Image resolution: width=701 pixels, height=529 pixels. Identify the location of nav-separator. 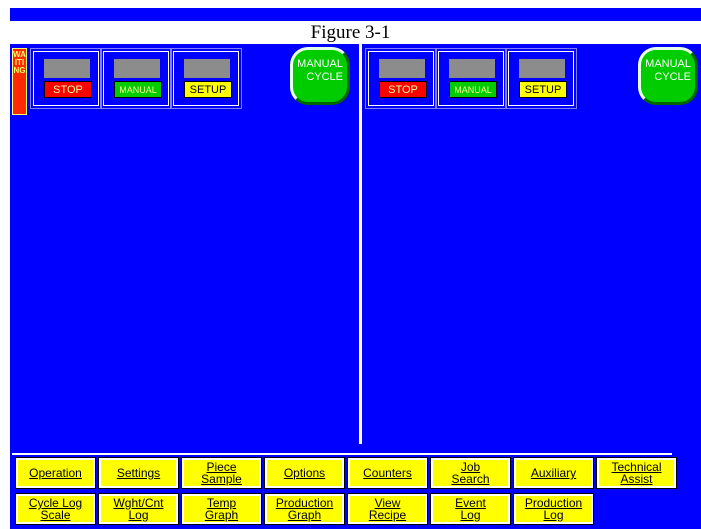
(342, 454).